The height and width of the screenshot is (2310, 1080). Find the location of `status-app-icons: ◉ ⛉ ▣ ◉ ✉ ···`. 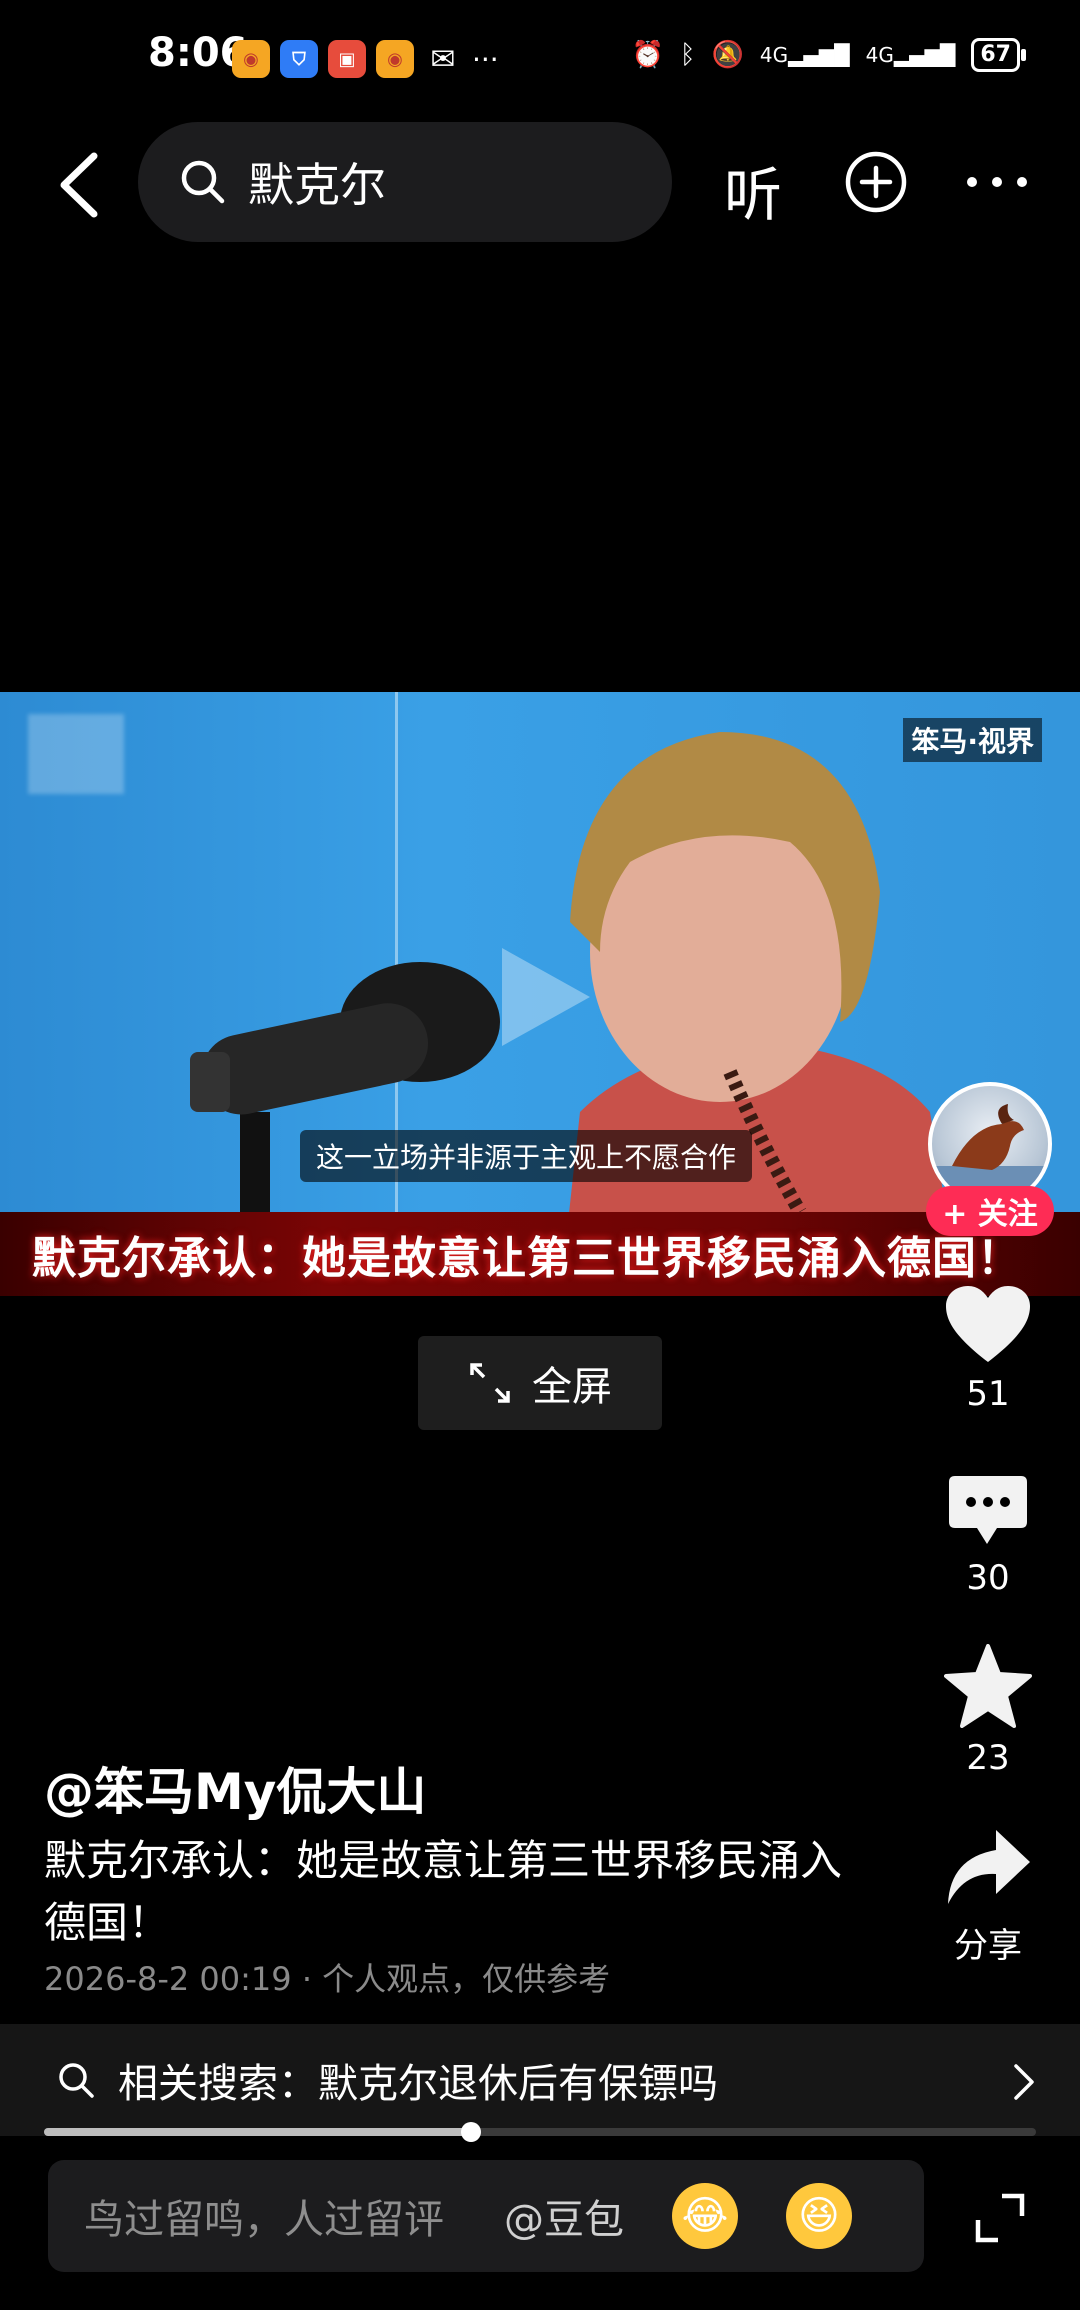

status-app-icons: ◉ ⛉ ▣ ◉ ✉ ··· is located at coordinates (365, 59).